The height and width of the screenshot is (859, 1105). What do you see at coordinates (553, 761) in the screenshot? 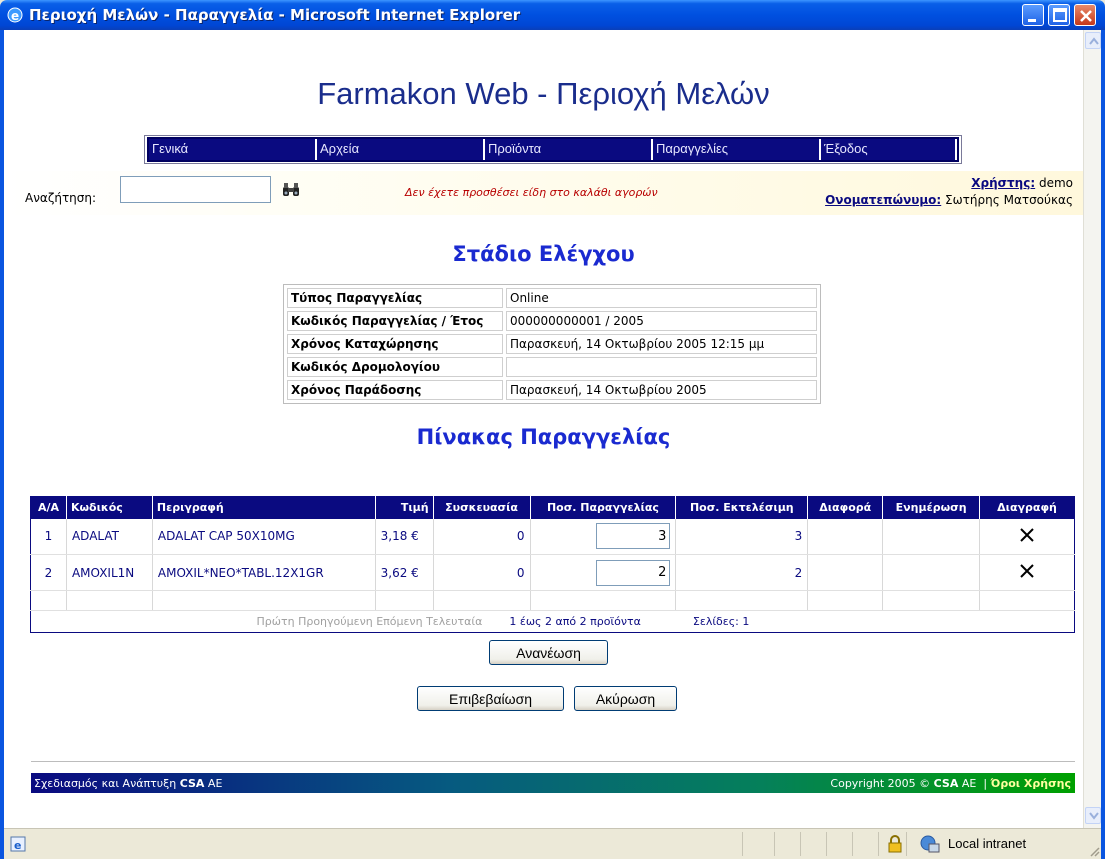
I see `footer-divider` at bounding box center [553, 761].